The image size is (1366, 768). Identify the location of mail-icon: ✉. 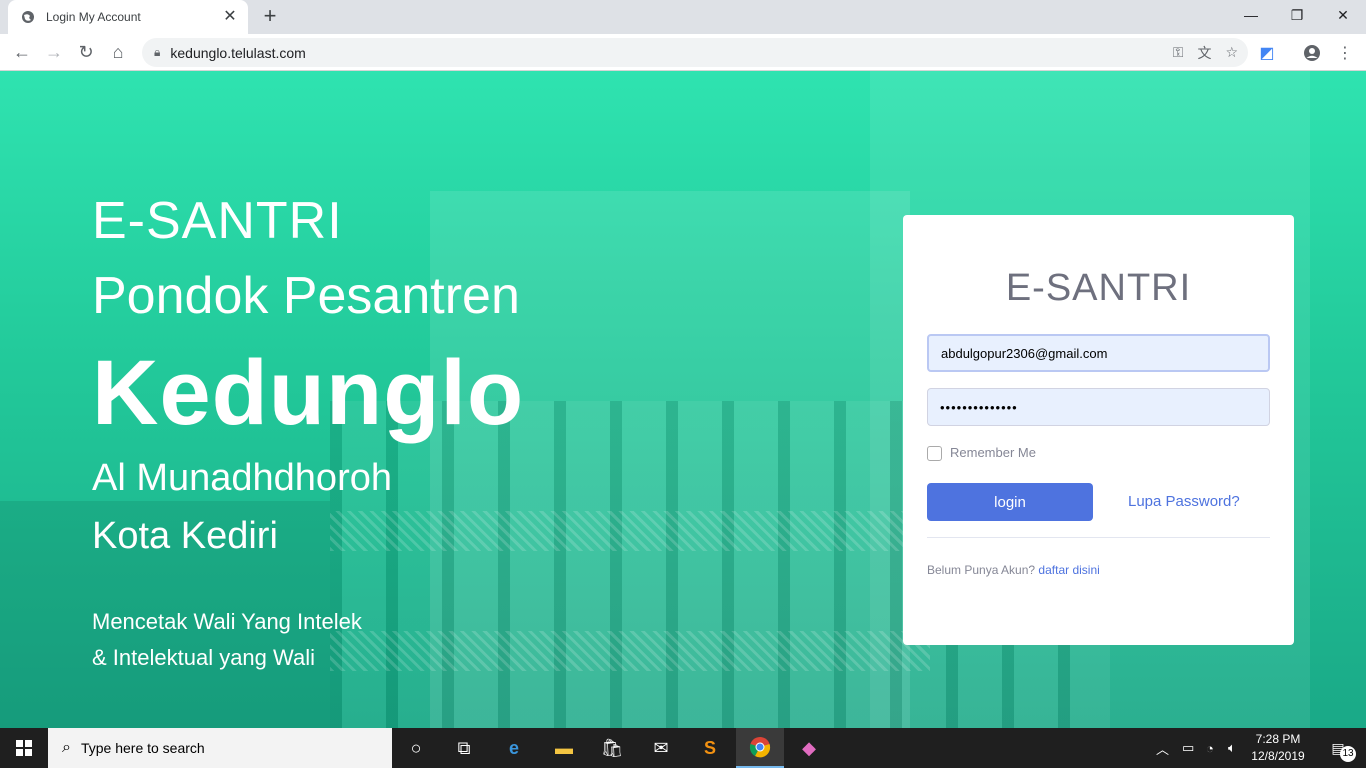
(661, 748).